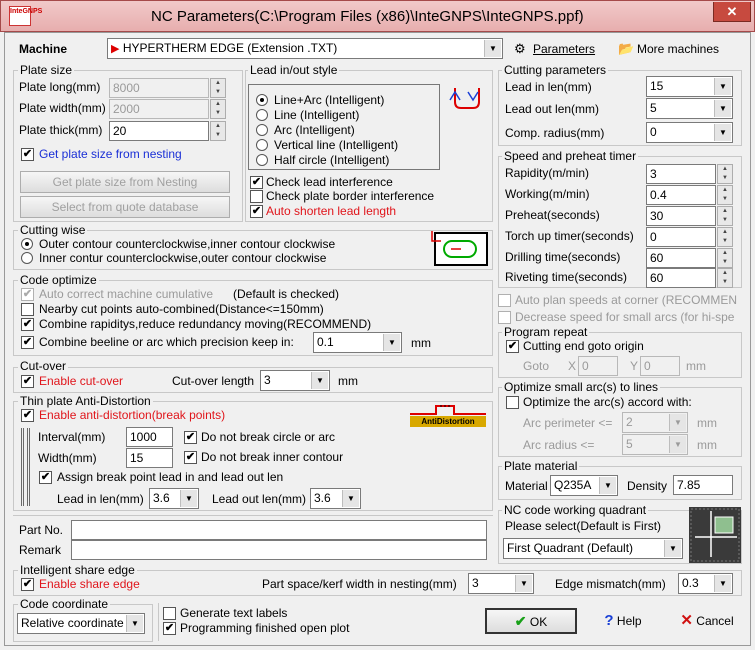  Describe the element at coordinates (655, 422) in the screenshot. I see `arc-perimeter-select: 2 ▼` at that location.